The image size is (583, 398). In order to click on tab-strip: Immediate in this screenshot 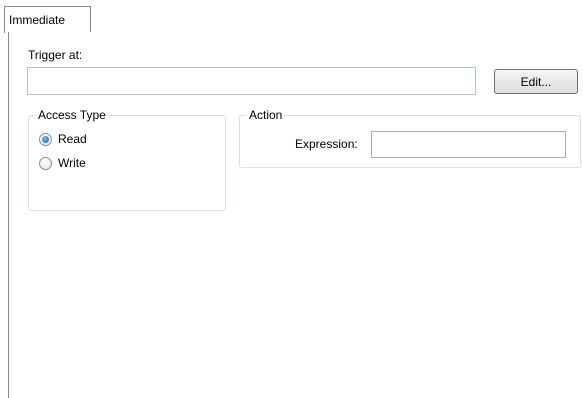, I will do `click(291, 16)`.